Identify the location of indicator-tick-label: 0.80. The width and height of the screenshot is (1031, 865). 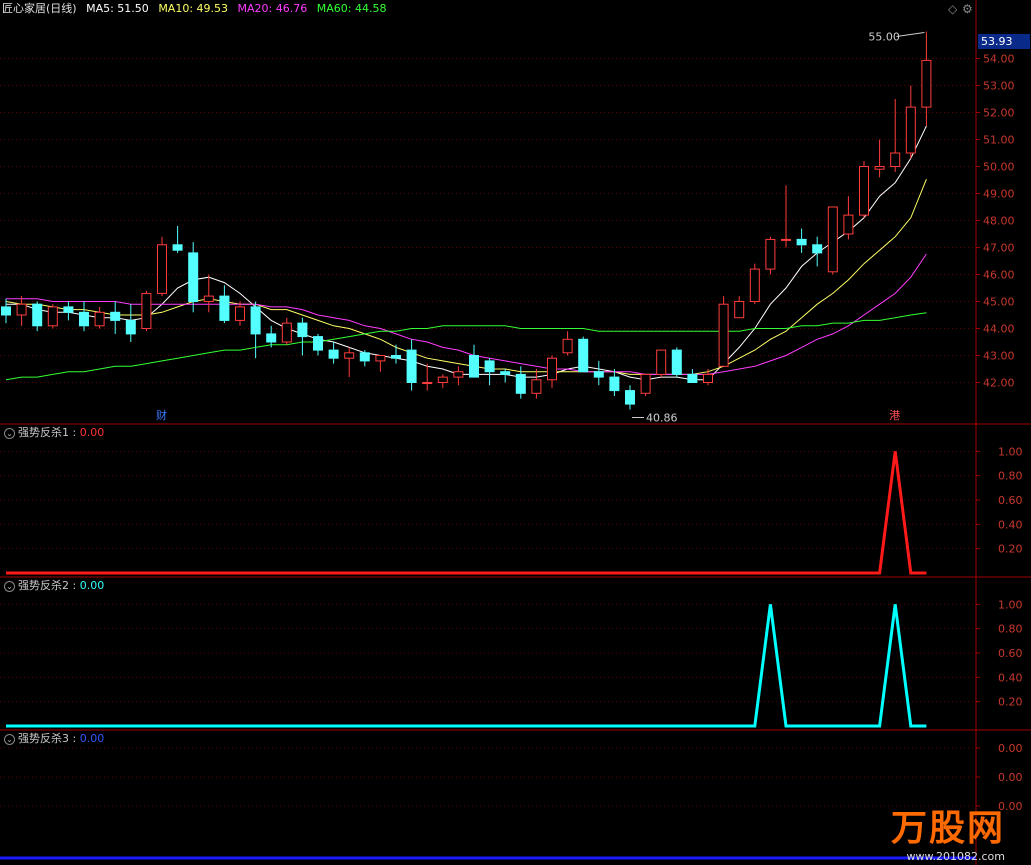
(1010, 476).